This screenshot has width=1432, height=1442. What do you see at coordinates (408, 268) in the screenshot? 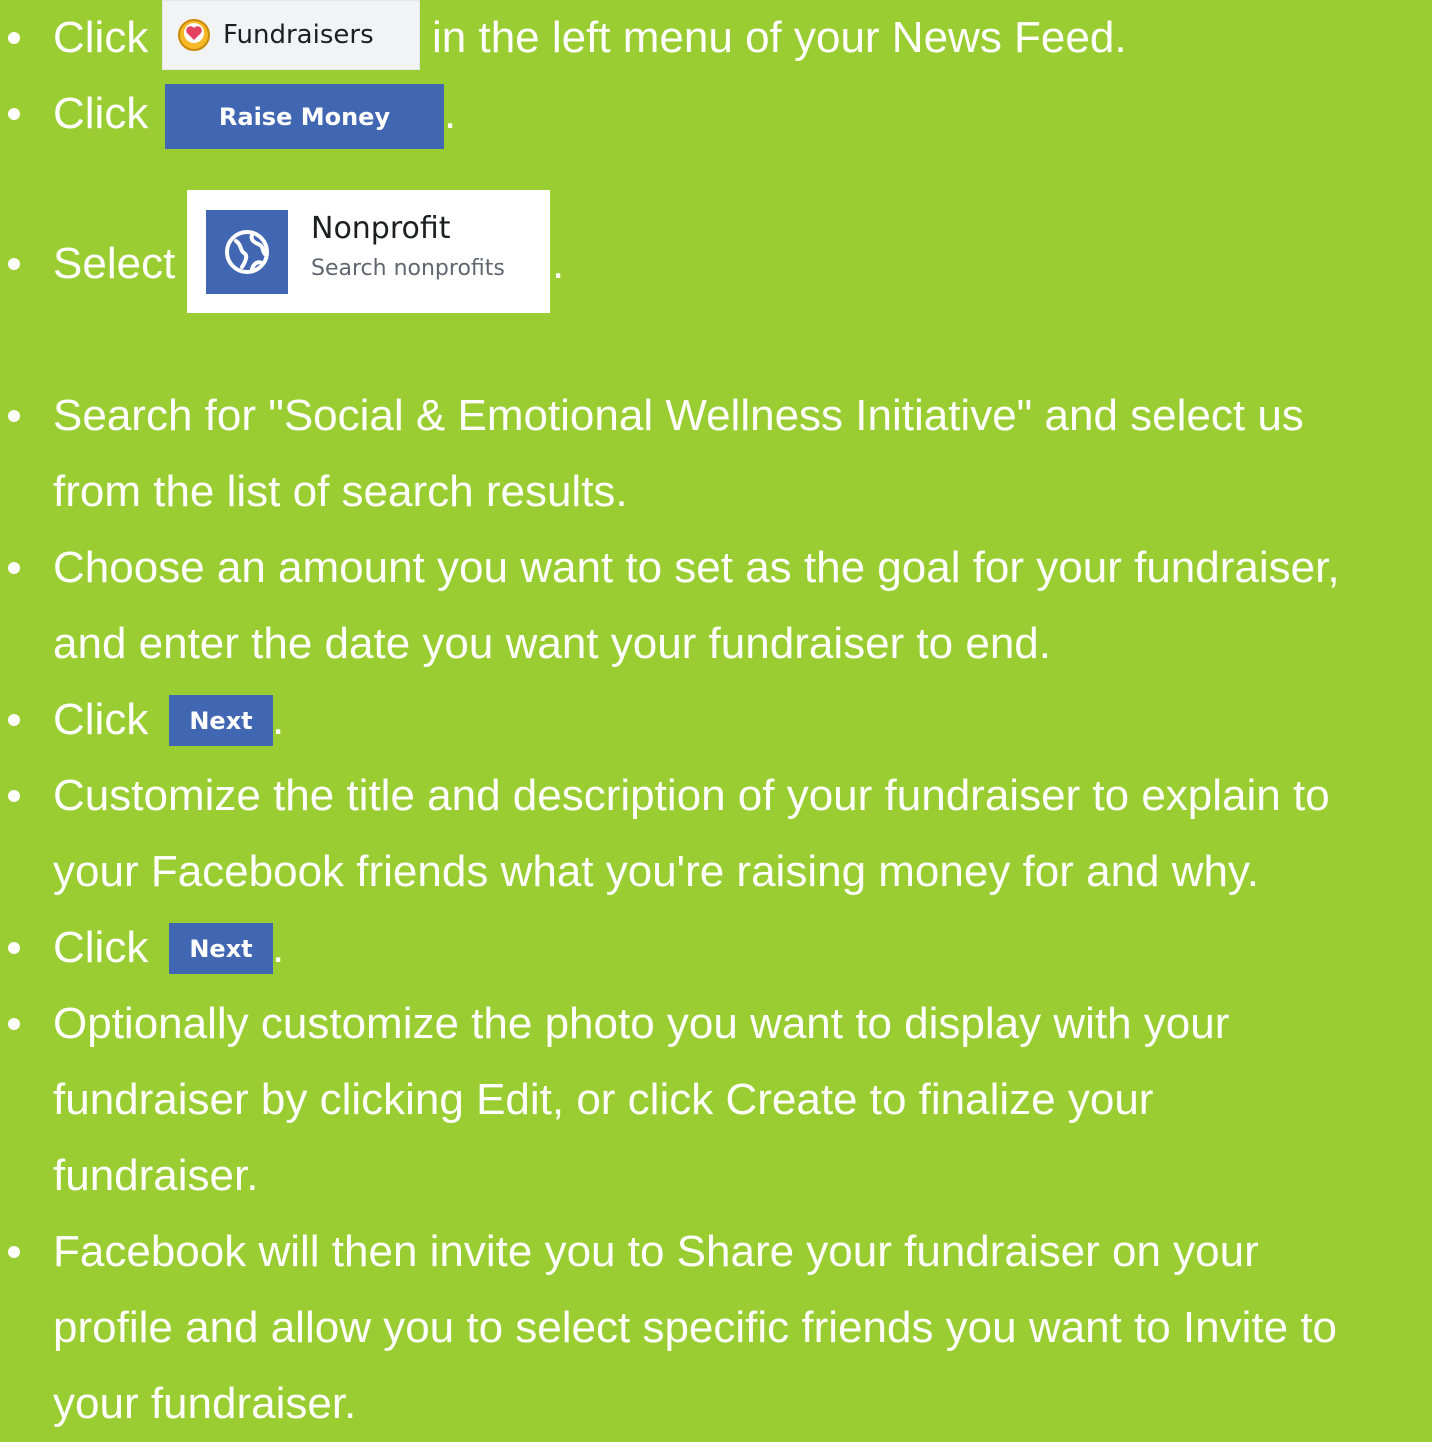
I see `nonprofit-subtitle: Search nonprofits` at bounding box center [408, 268].